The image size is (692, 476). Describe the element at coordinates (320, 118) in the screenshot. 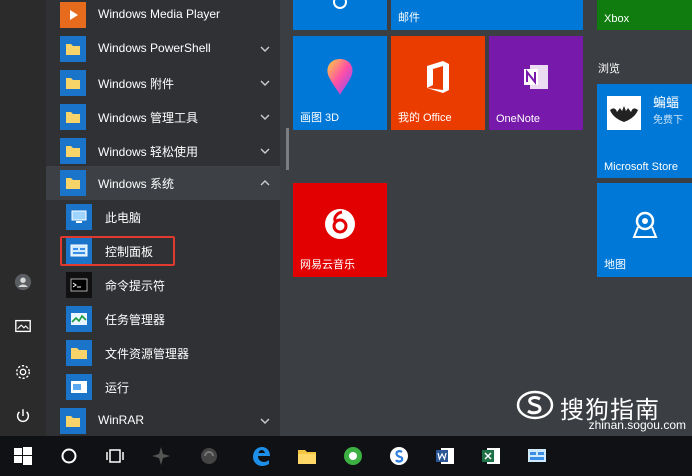

I see `tile-label: 画图 3D` at that location.